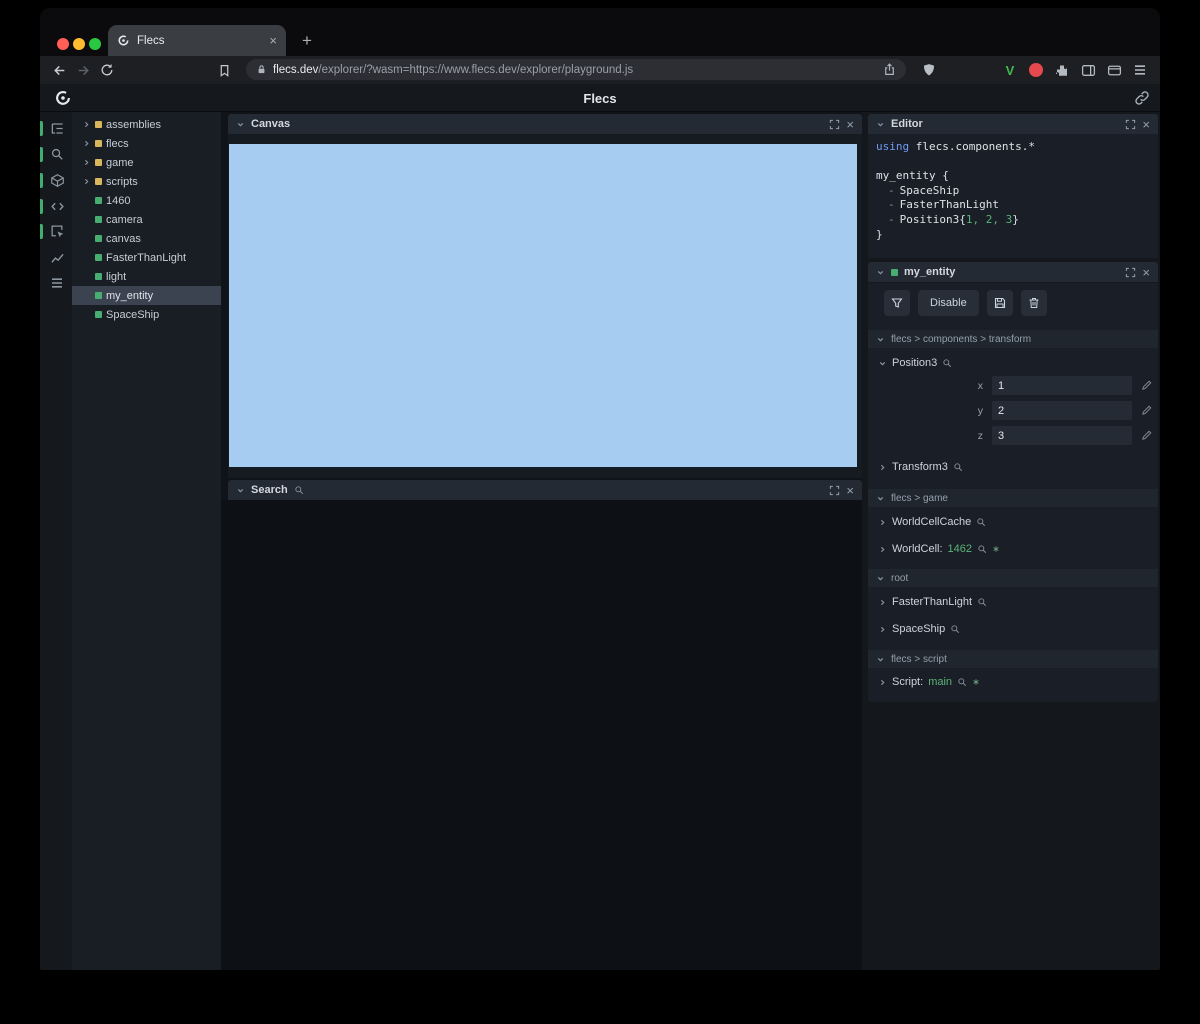 This screenshot has height=1024, width=1200. I want to click on component-row-spaceship: SpaceShip, so click(1014, 629).